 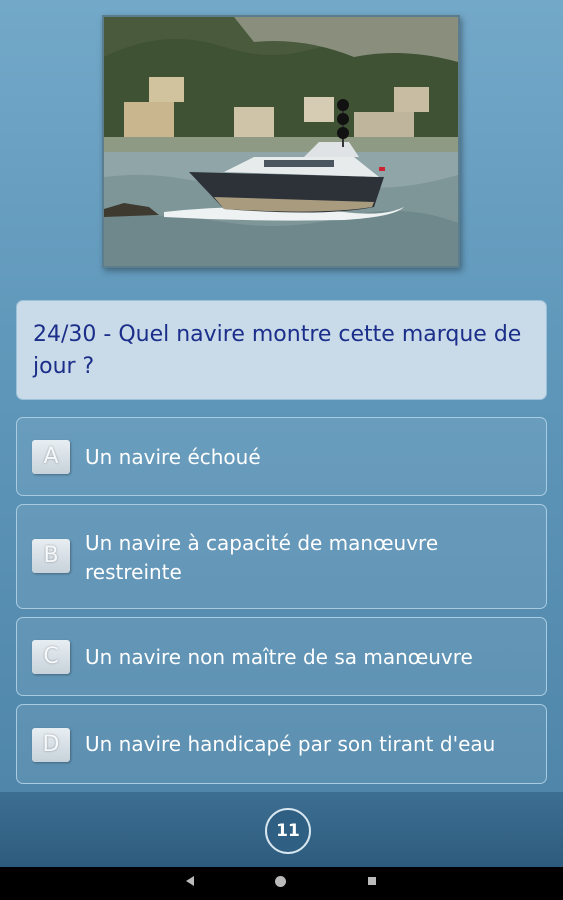 I want to click on answer-letter-a: A, so click(x=51, y=457).